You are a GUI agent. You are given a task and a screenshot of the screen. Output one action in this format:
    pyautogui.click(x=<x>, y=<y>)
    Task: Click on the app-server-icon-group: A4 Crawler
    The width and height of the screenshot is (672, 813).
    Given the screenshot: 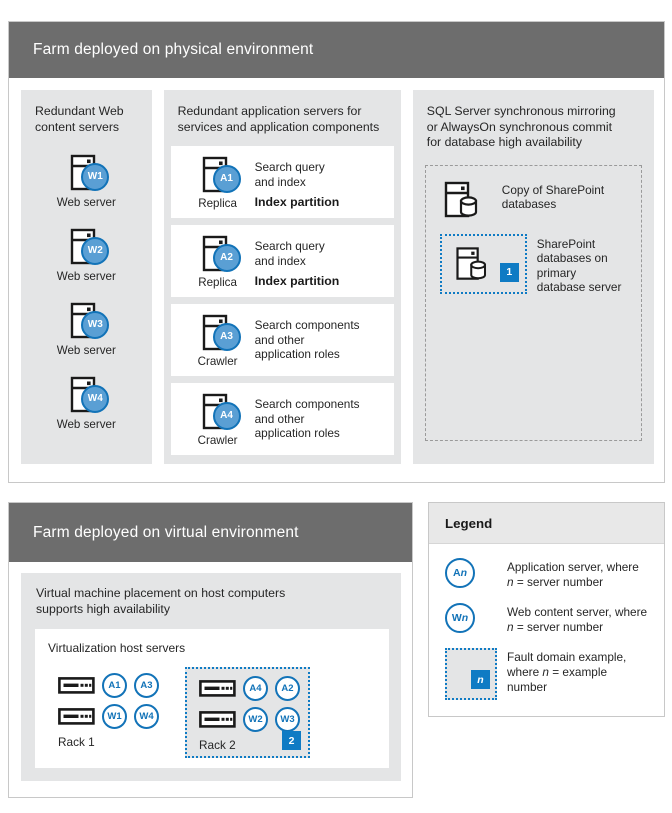 What is the action you would take?
    pyautogui.click(x=218, y=419)
    